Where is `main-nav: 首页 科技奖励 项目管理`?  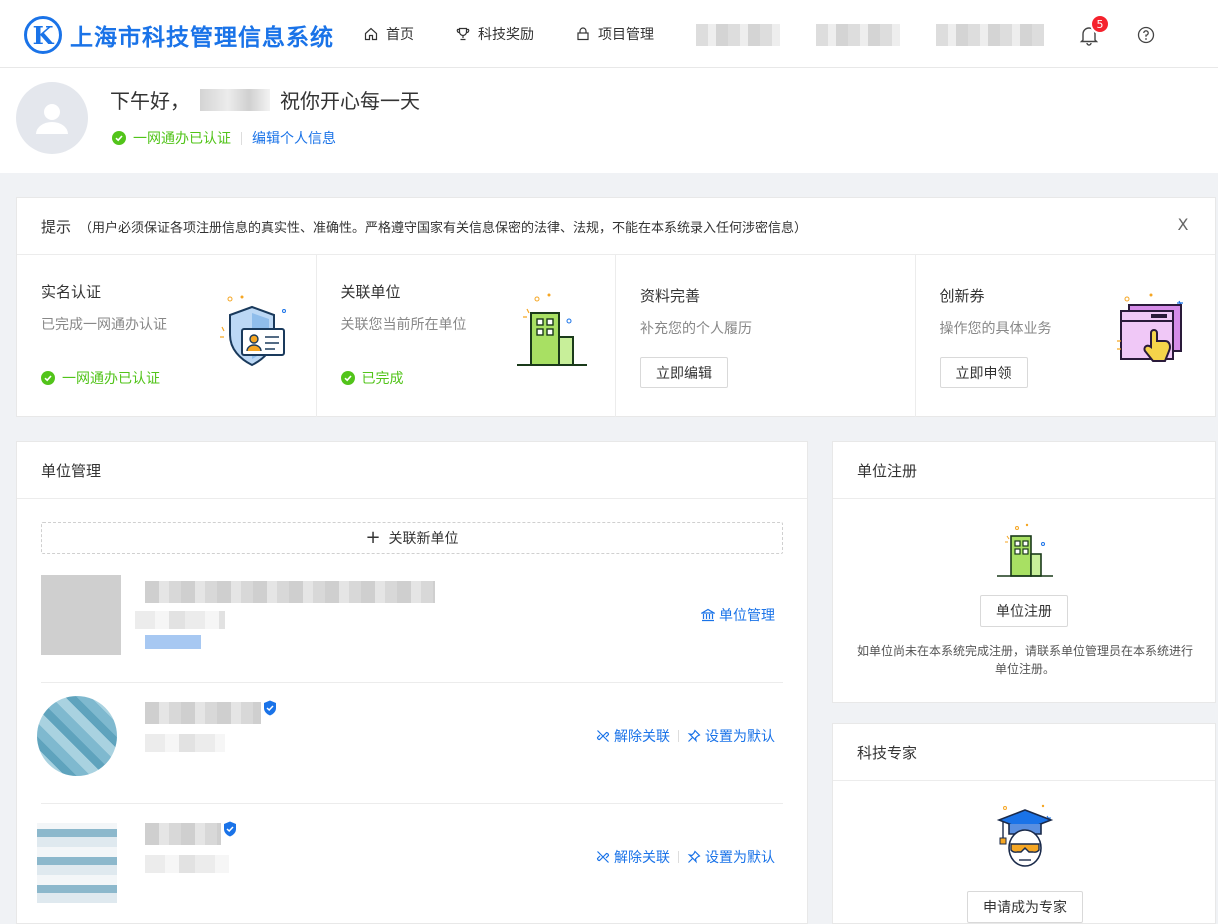
main-nav: 首页 科技奖励 项目管理 is located at coordinates (528, 34).